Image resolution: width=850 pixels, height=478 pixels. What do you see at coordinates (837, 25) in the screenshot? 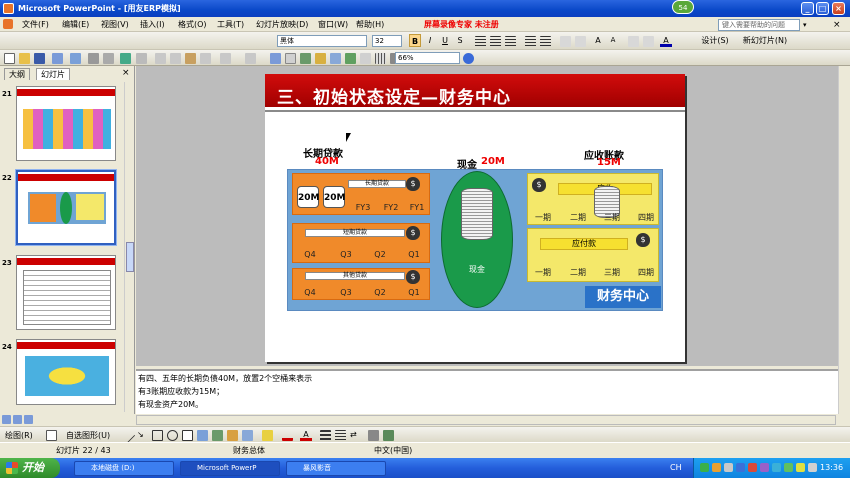
I see `close-doc-icon: ×` at bounding box center [837, 25].